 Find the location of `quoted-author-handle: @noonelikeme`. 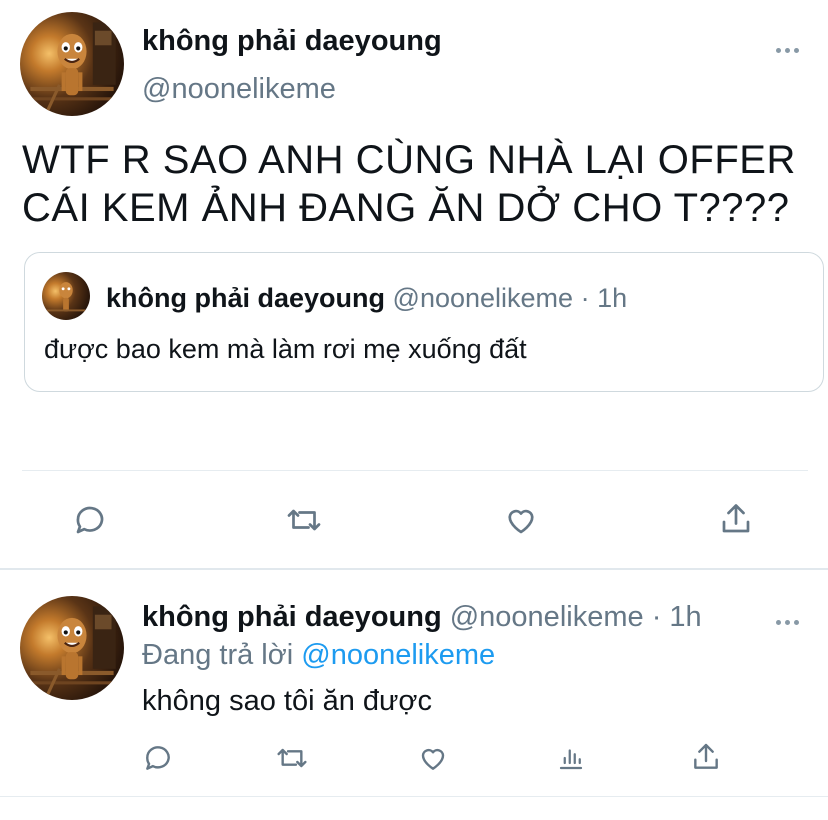

quoted-author-handle: @noonelikeme is located at coordinates (483, 298).